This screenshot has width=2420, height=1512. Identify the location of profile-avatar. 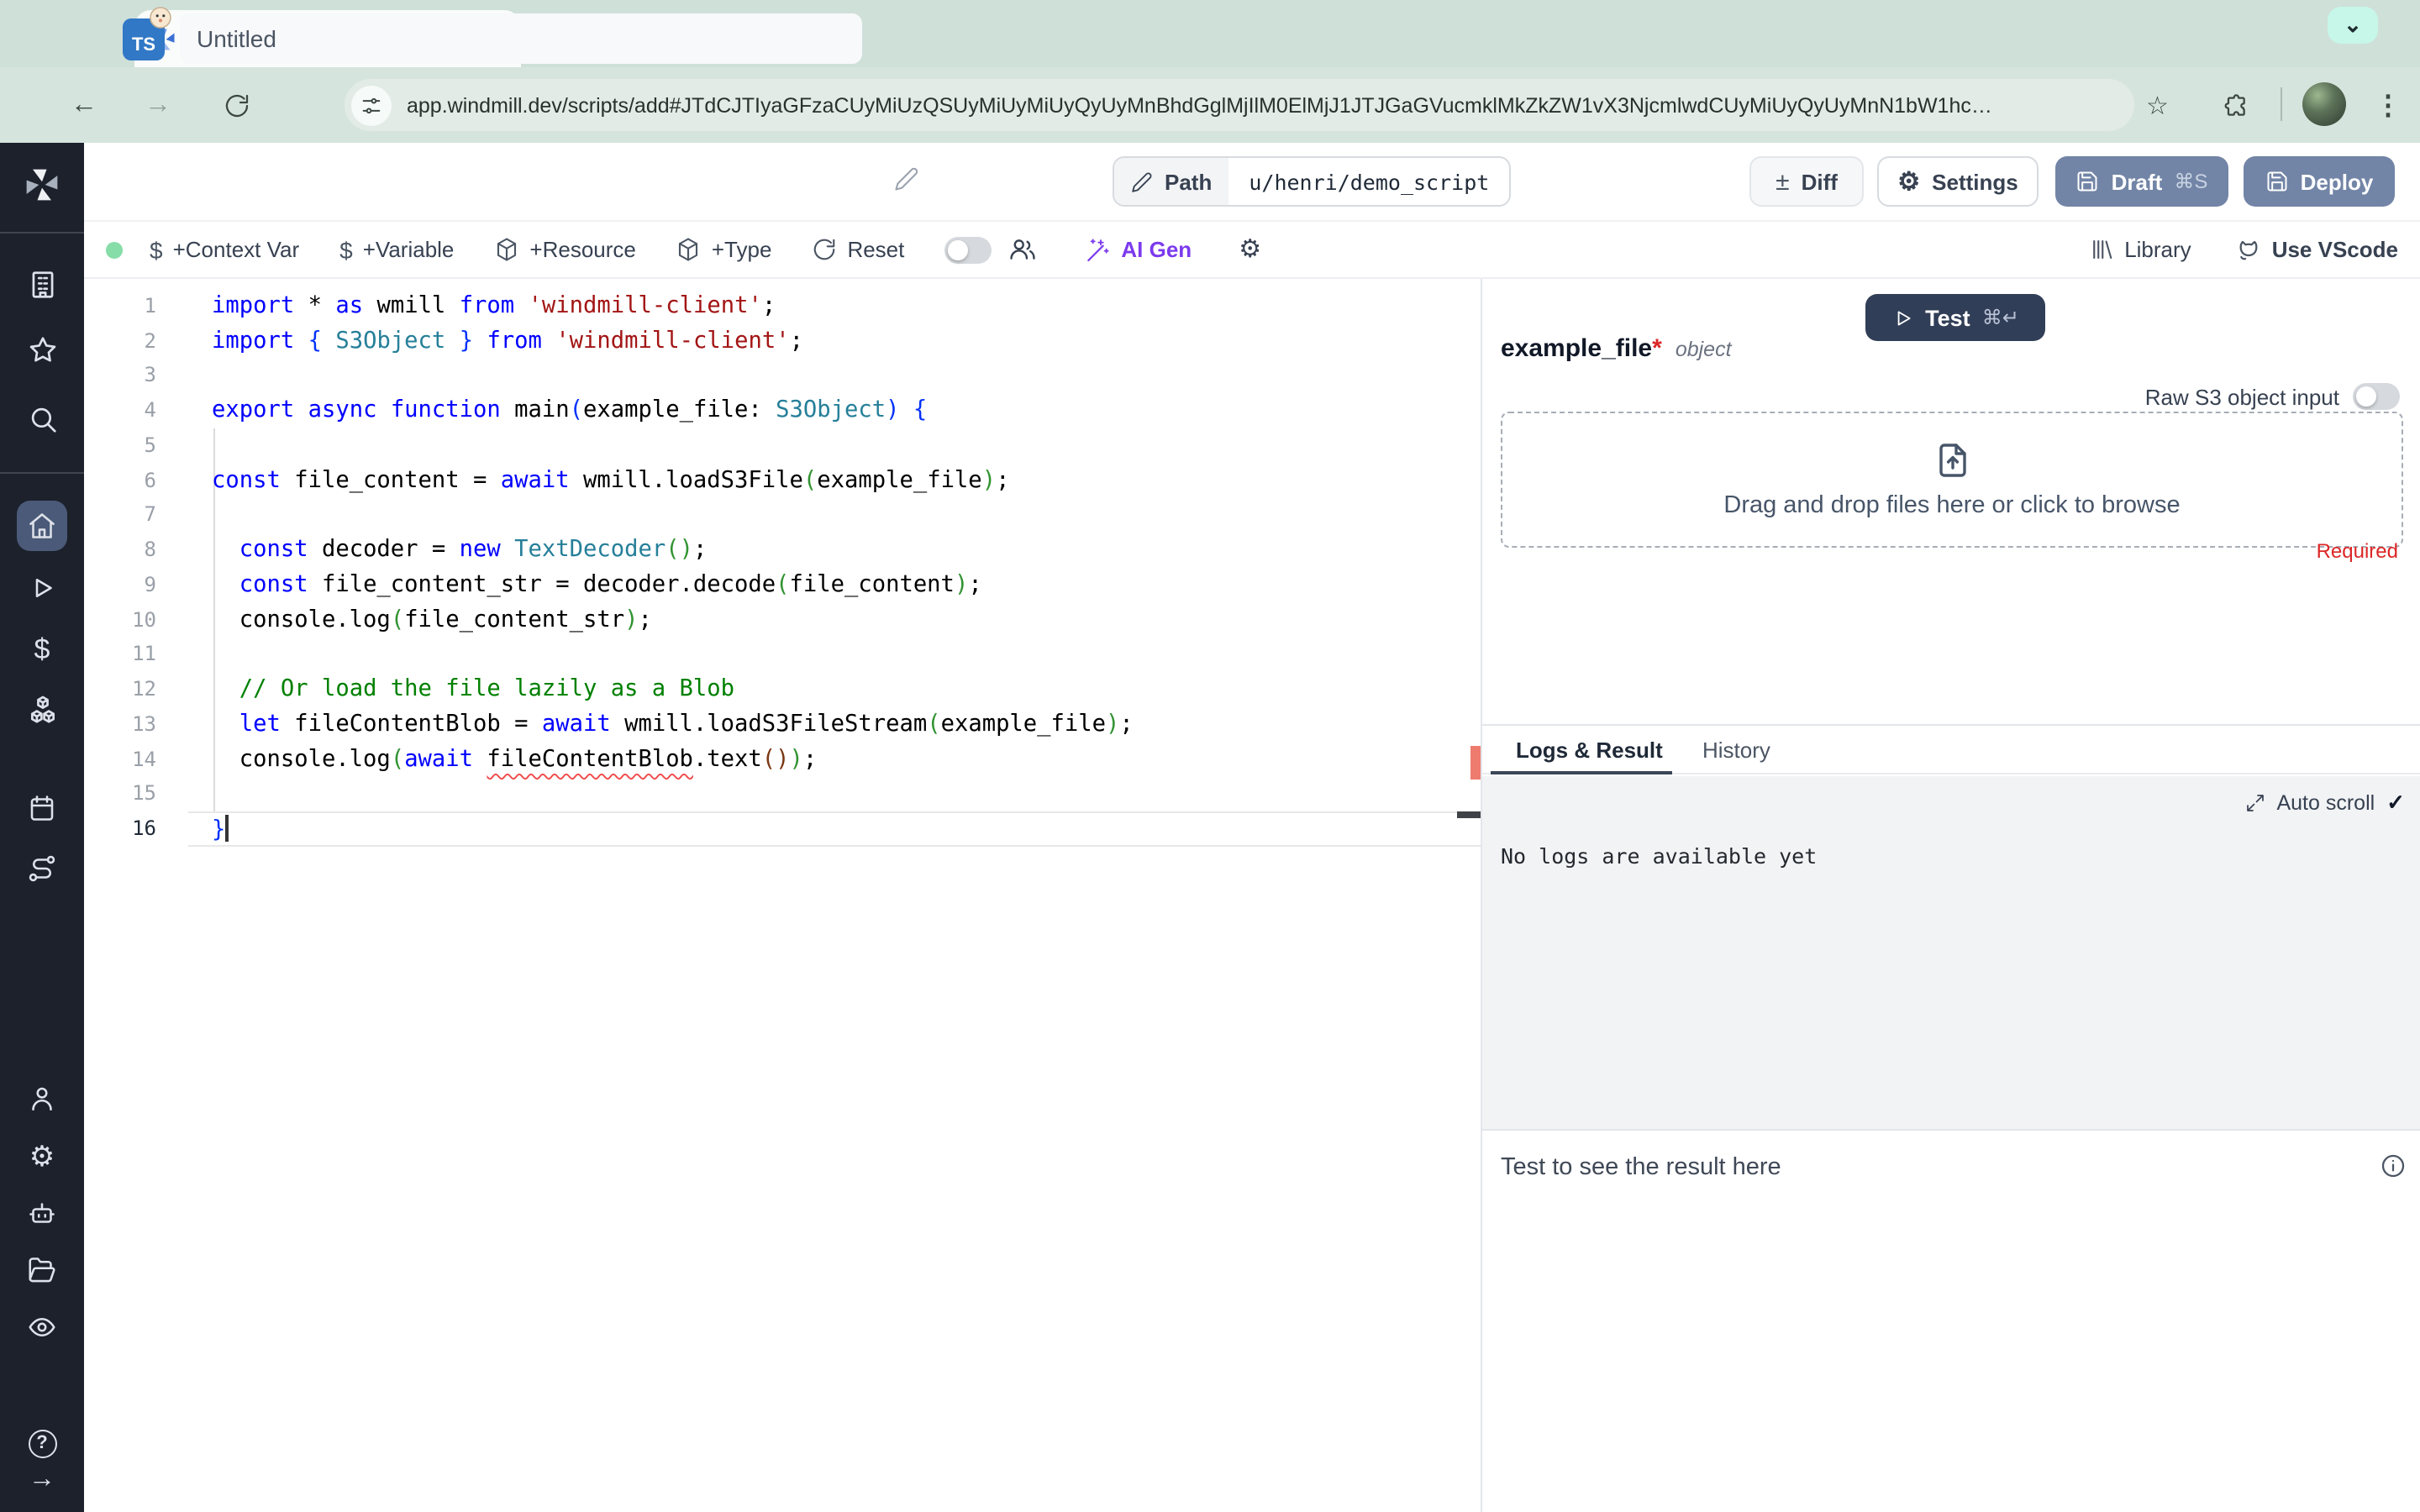
(2324, 104).